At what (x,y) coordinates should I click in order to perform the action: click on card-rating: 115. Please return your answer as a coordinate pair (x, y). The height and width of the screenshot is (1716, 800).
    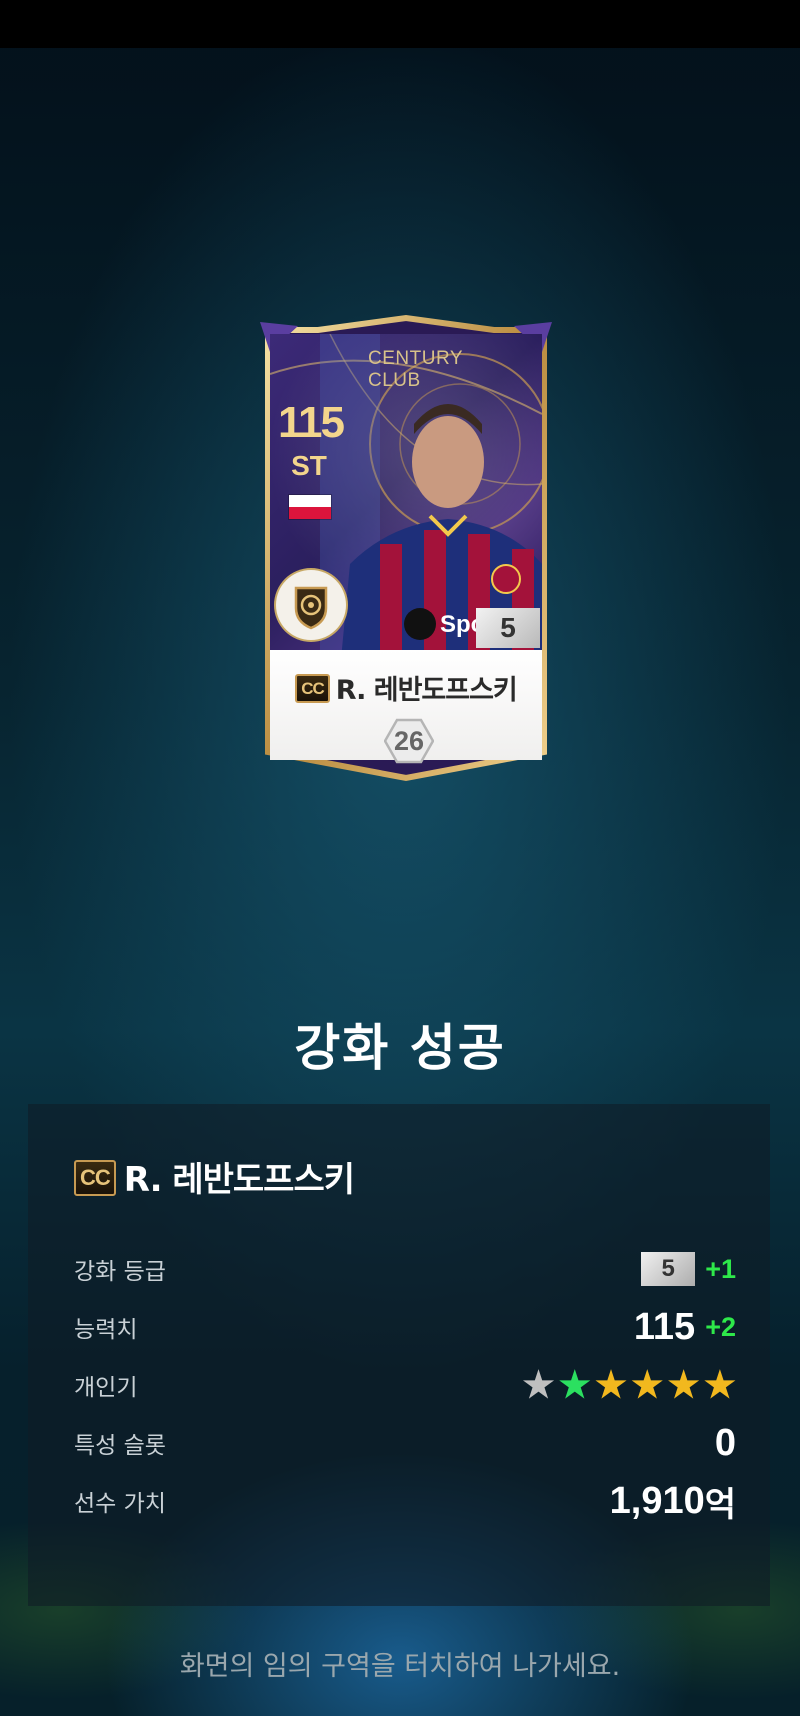
    Looking at the image, I should click on (311, 422).